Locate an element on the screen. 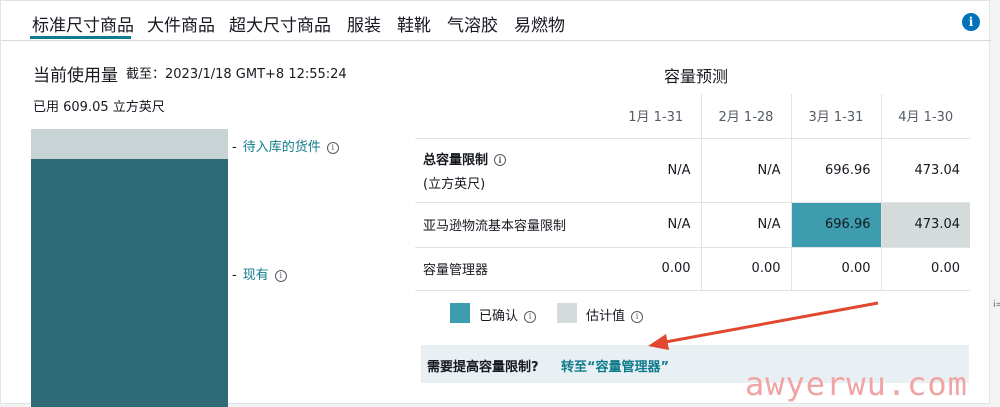  current-usage-title: 当前使用量 is located at coordinates (75, 76).